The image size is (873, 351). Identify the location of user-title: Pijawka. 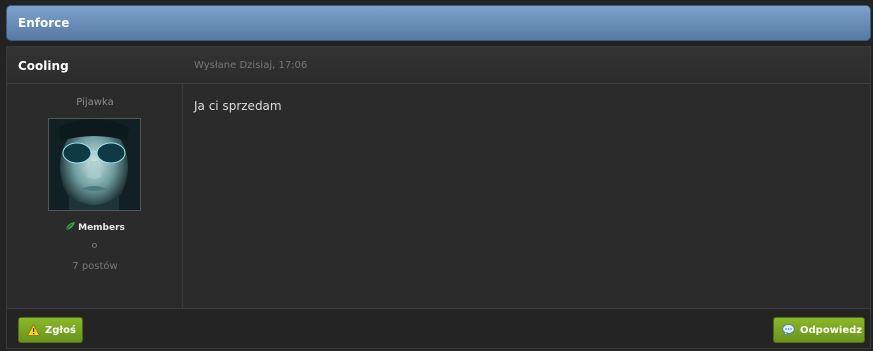
(95, 102).